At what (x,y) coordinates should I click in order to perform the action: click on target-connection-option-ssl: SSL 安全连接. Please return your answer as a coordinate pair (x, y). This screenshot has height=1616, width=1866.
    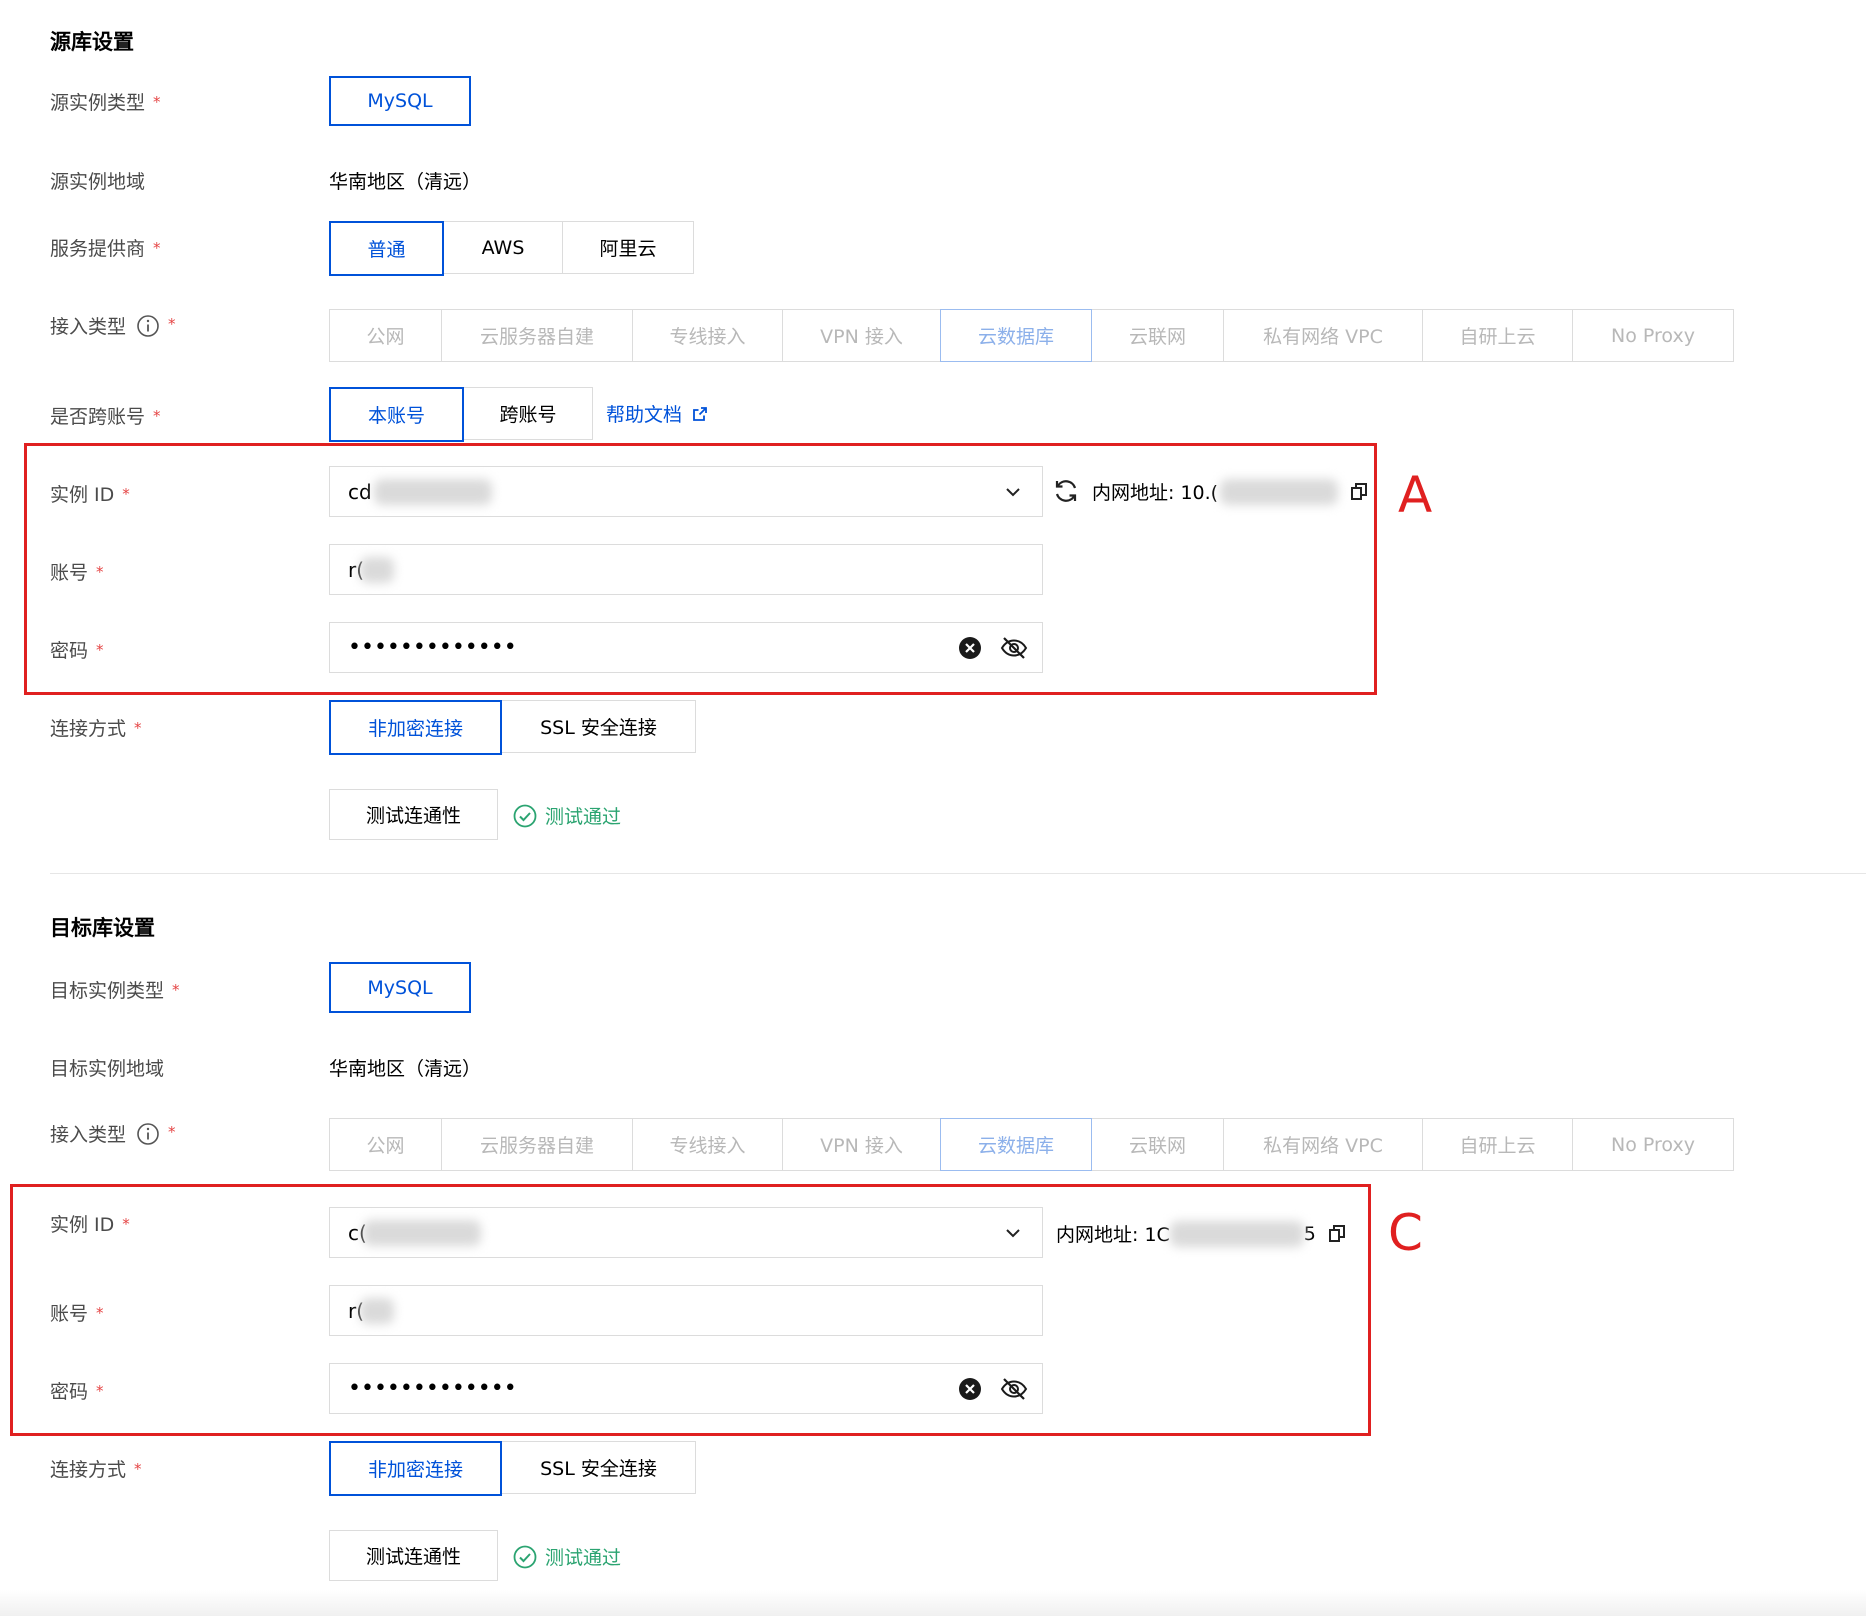
    Looking at the image, I should click on (598, 1467).